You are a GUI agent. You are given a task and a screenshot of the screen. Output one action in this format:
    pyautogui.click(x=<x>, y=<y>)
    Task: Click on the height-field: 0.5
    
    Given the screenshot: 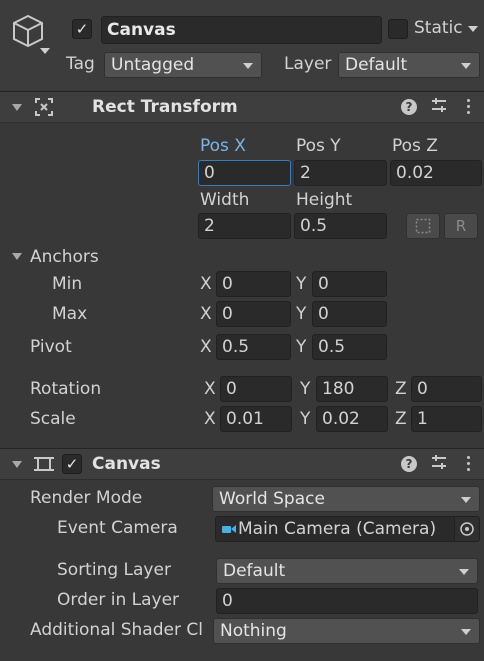 What is the action you would take?
    pyautogui.click(x=340, y=226)
    